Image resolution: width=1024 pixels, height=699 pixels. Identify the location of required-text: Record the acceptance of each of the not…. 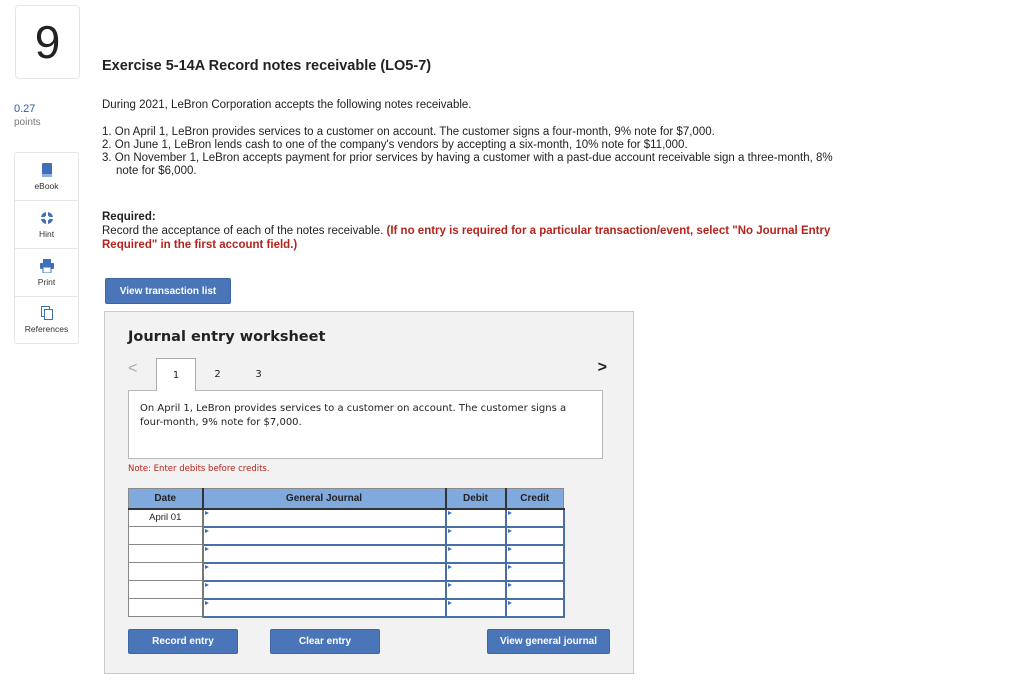
(244, 231).